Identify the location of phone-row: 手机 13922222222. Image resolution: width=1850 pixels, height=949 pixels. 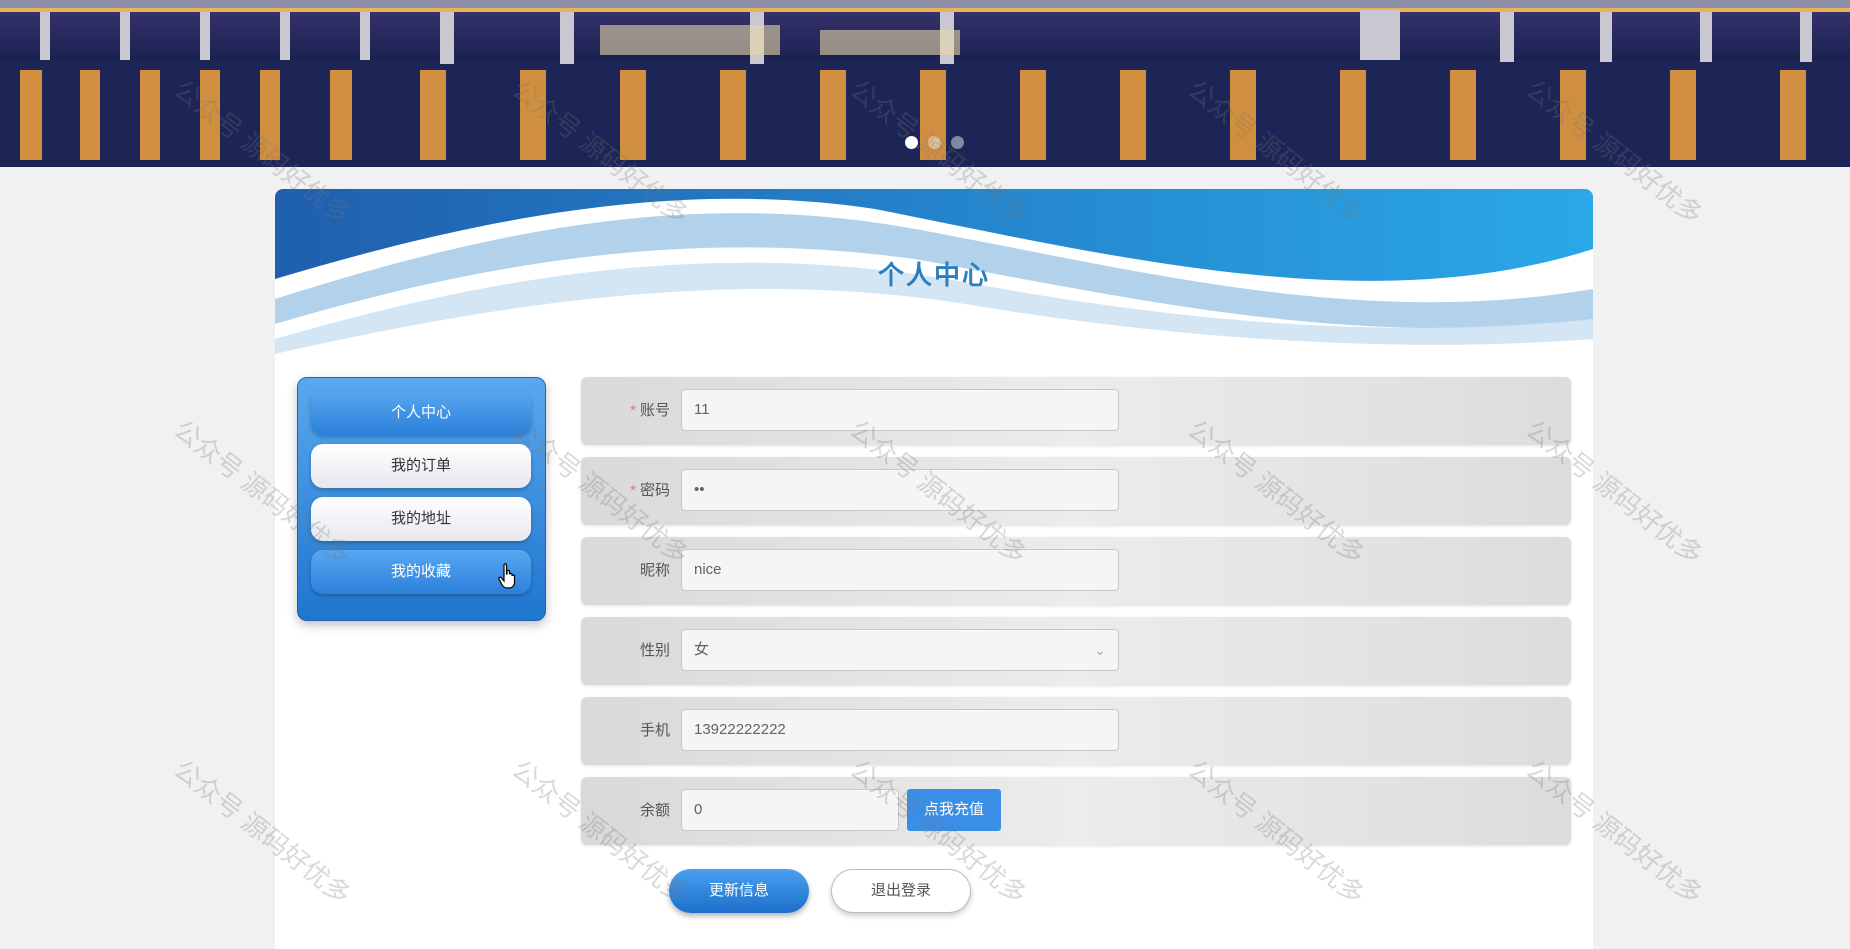
(1076, 731).